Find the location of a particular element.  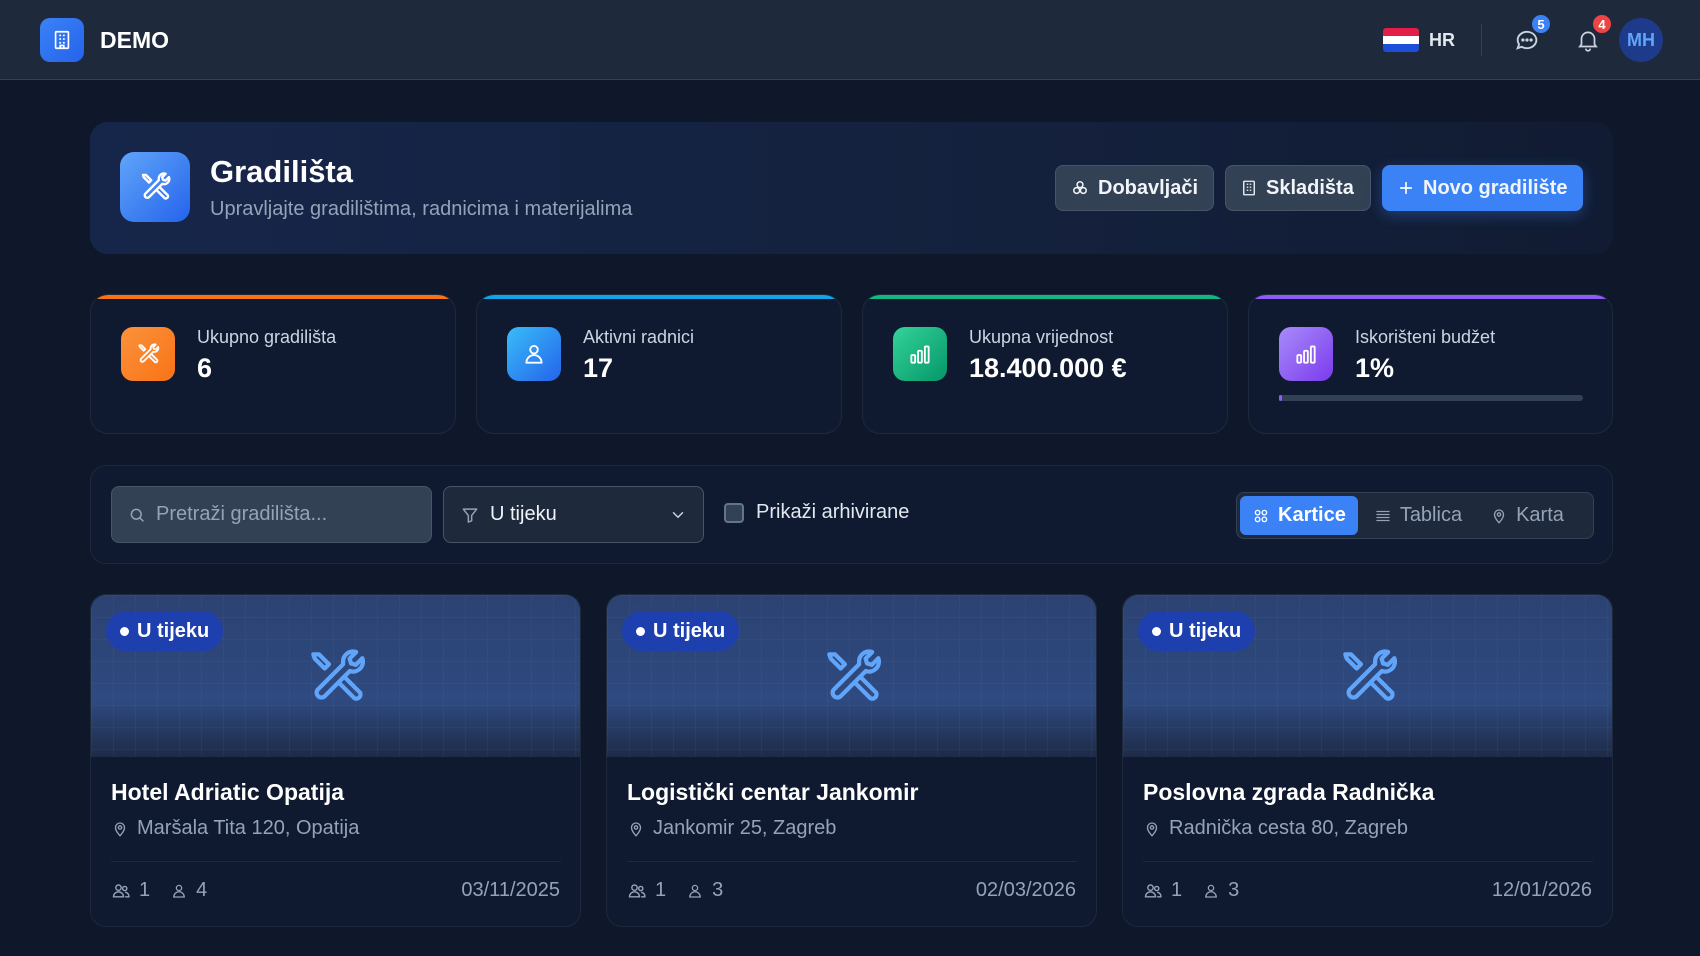

view-table-button: Tablica is located at coordinates (1418, 515).